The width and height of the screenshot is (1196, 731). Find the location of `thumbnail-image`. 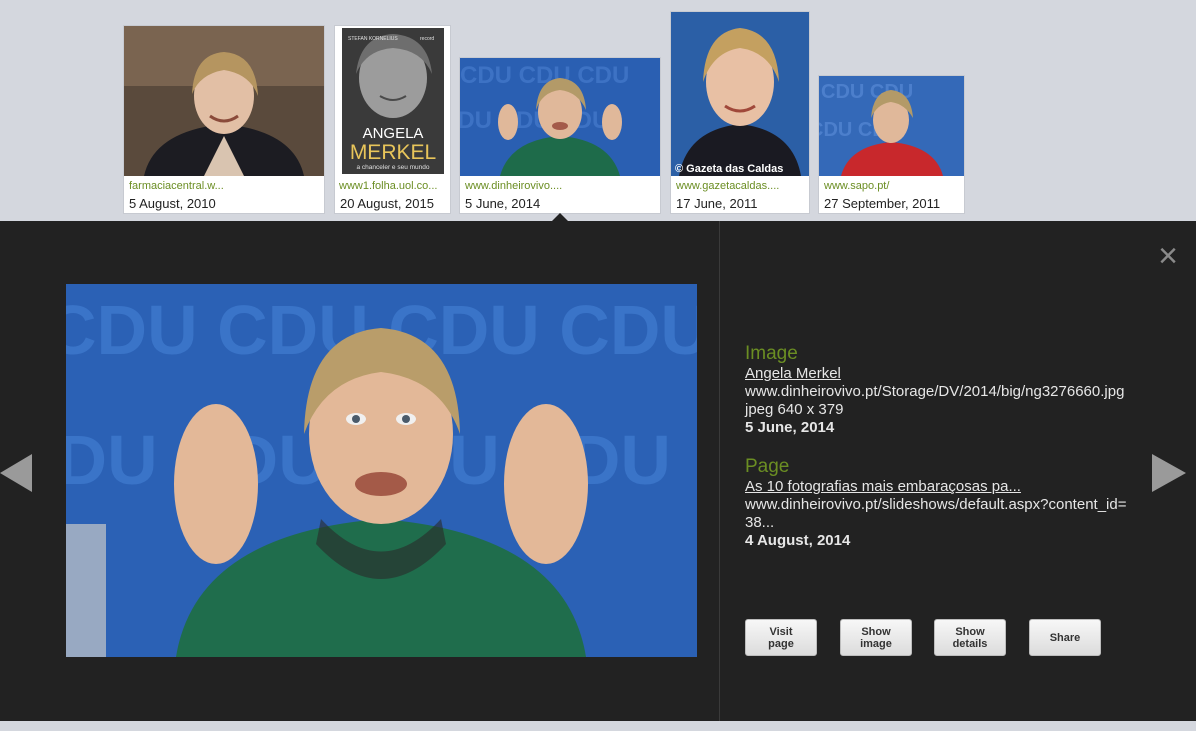

thumbnail-image is located at coordinates (224, 101).